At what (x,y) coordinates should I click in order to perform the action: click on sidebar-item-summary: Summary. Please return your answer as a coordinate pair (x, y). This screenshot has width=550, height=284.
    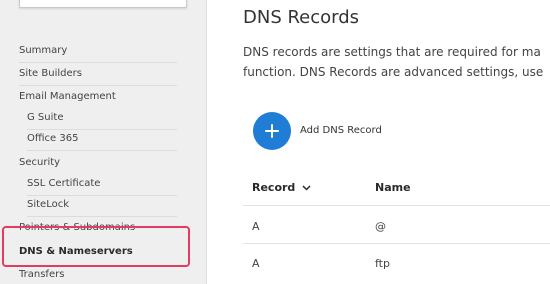
    Looking at the image, I should click on (98, 54).